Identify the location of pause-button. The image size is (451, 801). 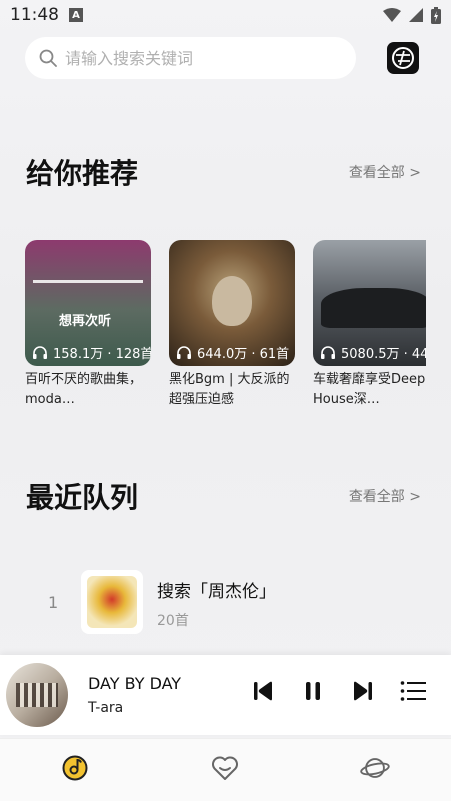
(313, 691).